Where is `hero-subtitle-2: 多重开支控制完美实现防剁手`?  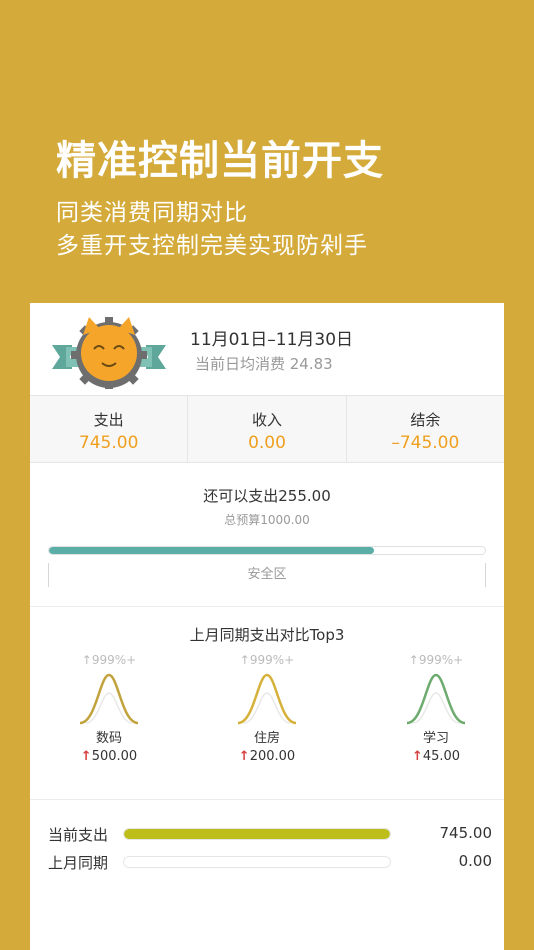
hero-subtitle-2: 多重开支控制完美实现防剁手 is located at coordinates (212, 246).